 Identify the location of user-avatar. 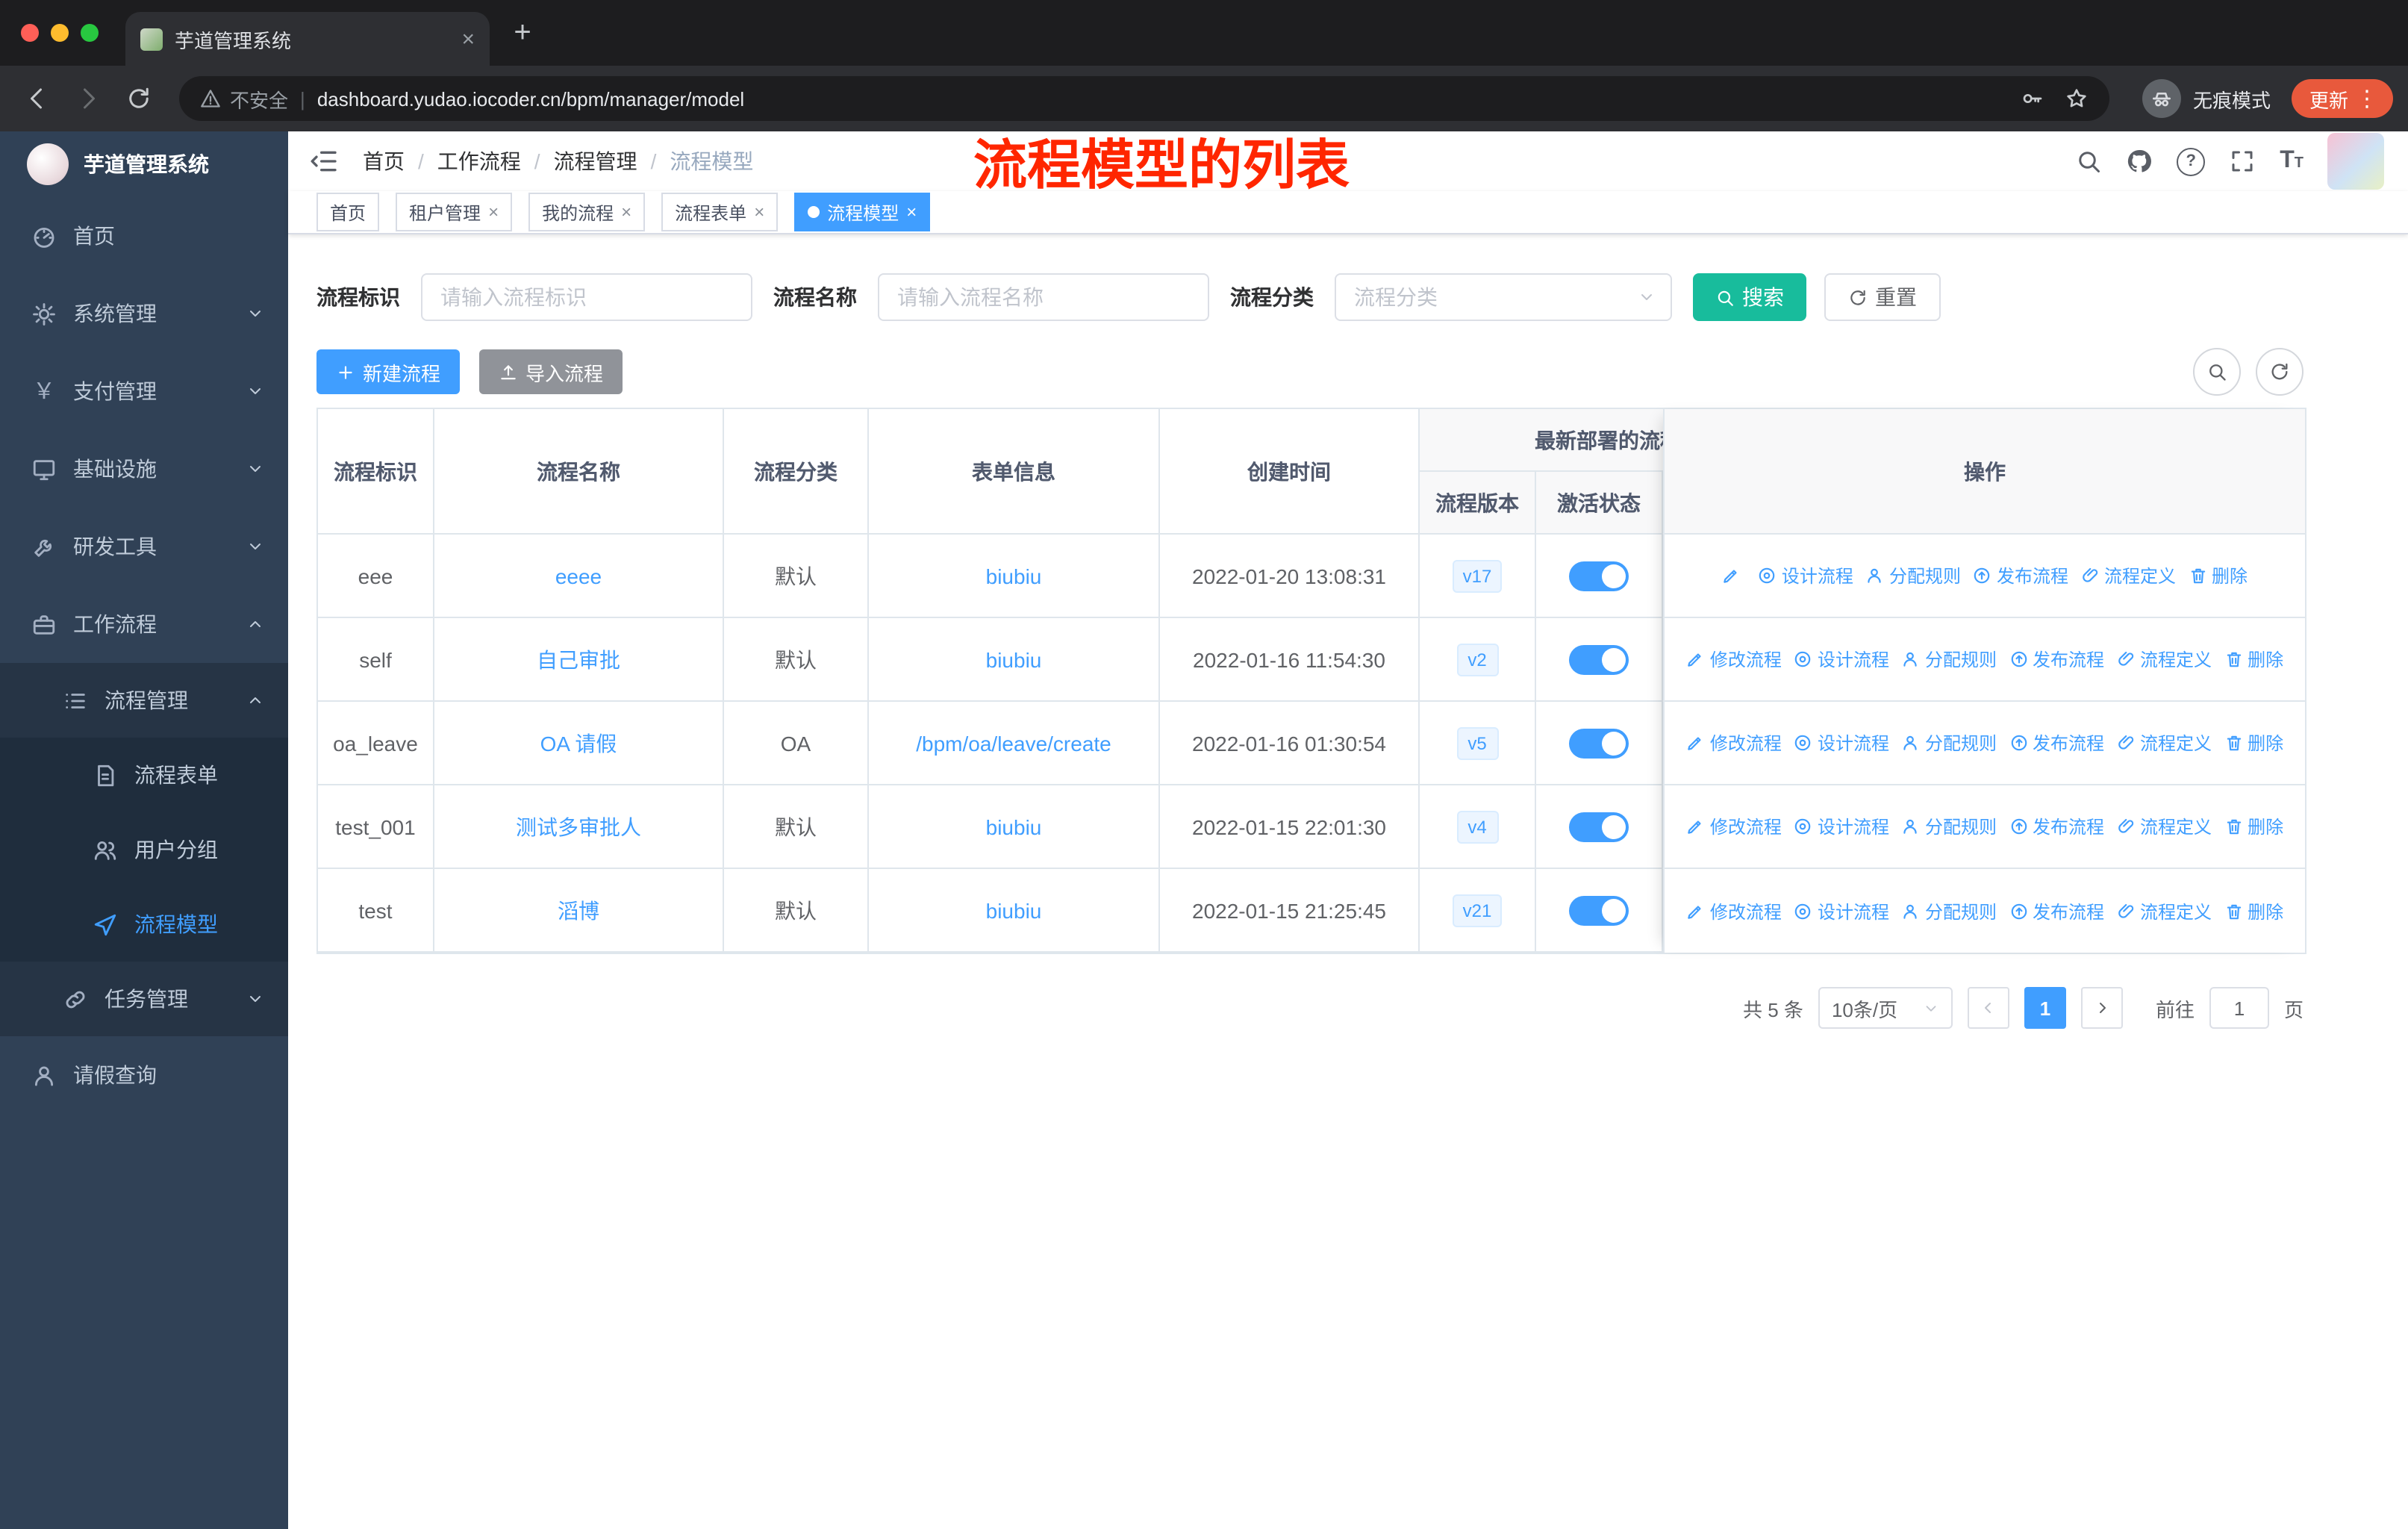
(2355, 161).